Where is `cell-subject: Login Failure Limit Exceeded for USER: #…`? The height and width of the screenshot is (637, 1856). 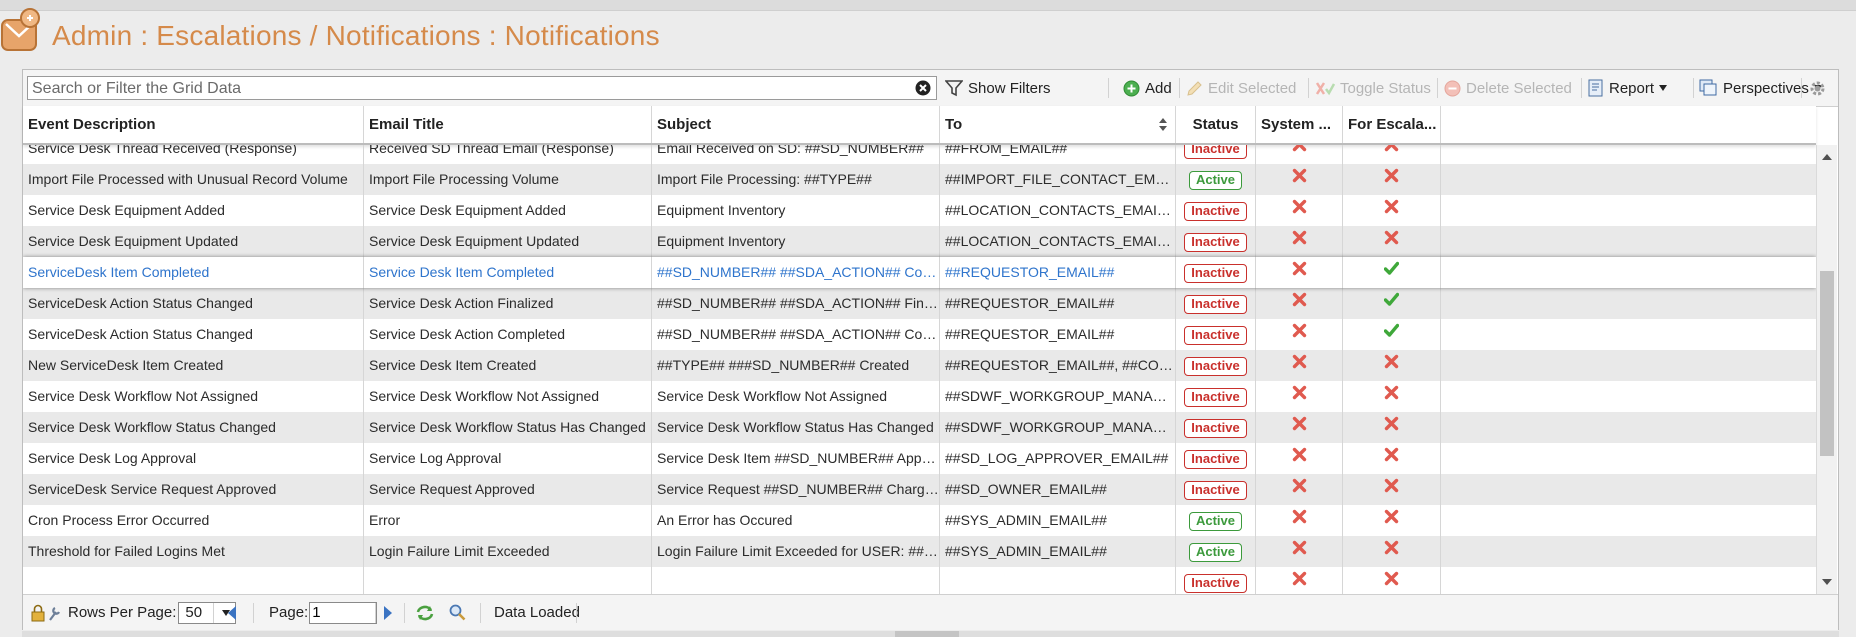
cell-subject: Login Failure Limit Exceeded for USER: #… is located at coordinates (796, 551).